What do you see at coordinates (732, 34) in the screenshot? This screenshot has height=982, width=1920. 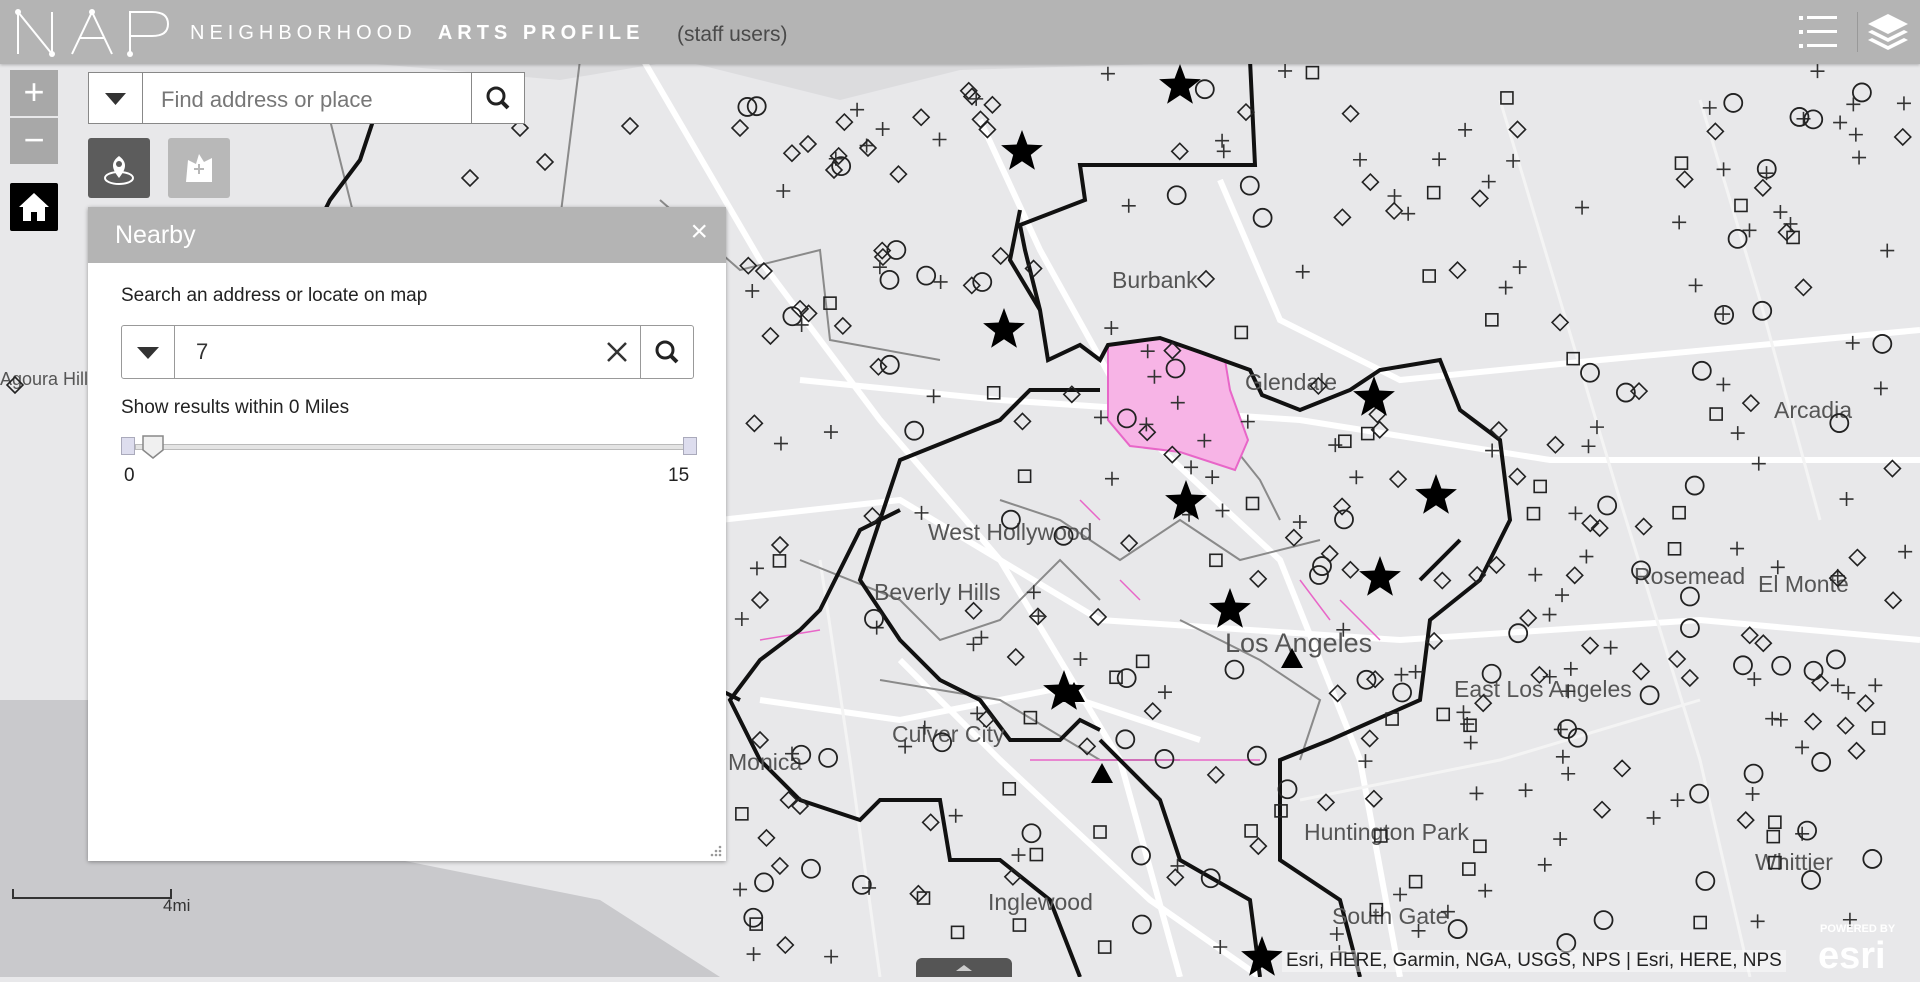 I see `app-subtitle: (staff users)` at bounding box center [732, 34].